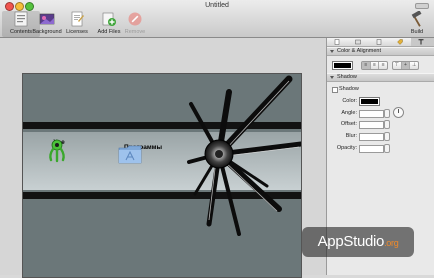 The image size is (434, 278). I want to click on color-alignment-title: Color & Alignment, so click(359, 51).